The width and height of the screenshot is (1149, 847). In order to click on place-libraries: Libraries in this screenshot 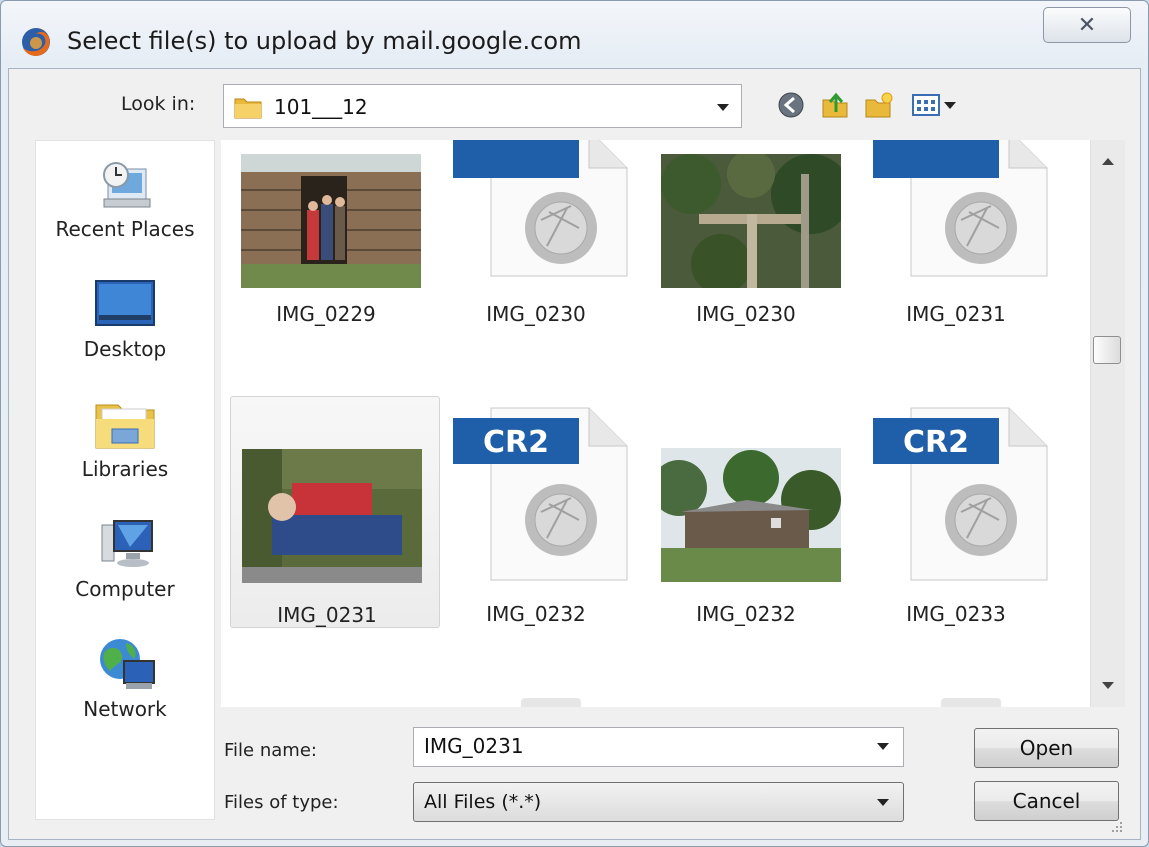, I will do `click(125, 438)`.